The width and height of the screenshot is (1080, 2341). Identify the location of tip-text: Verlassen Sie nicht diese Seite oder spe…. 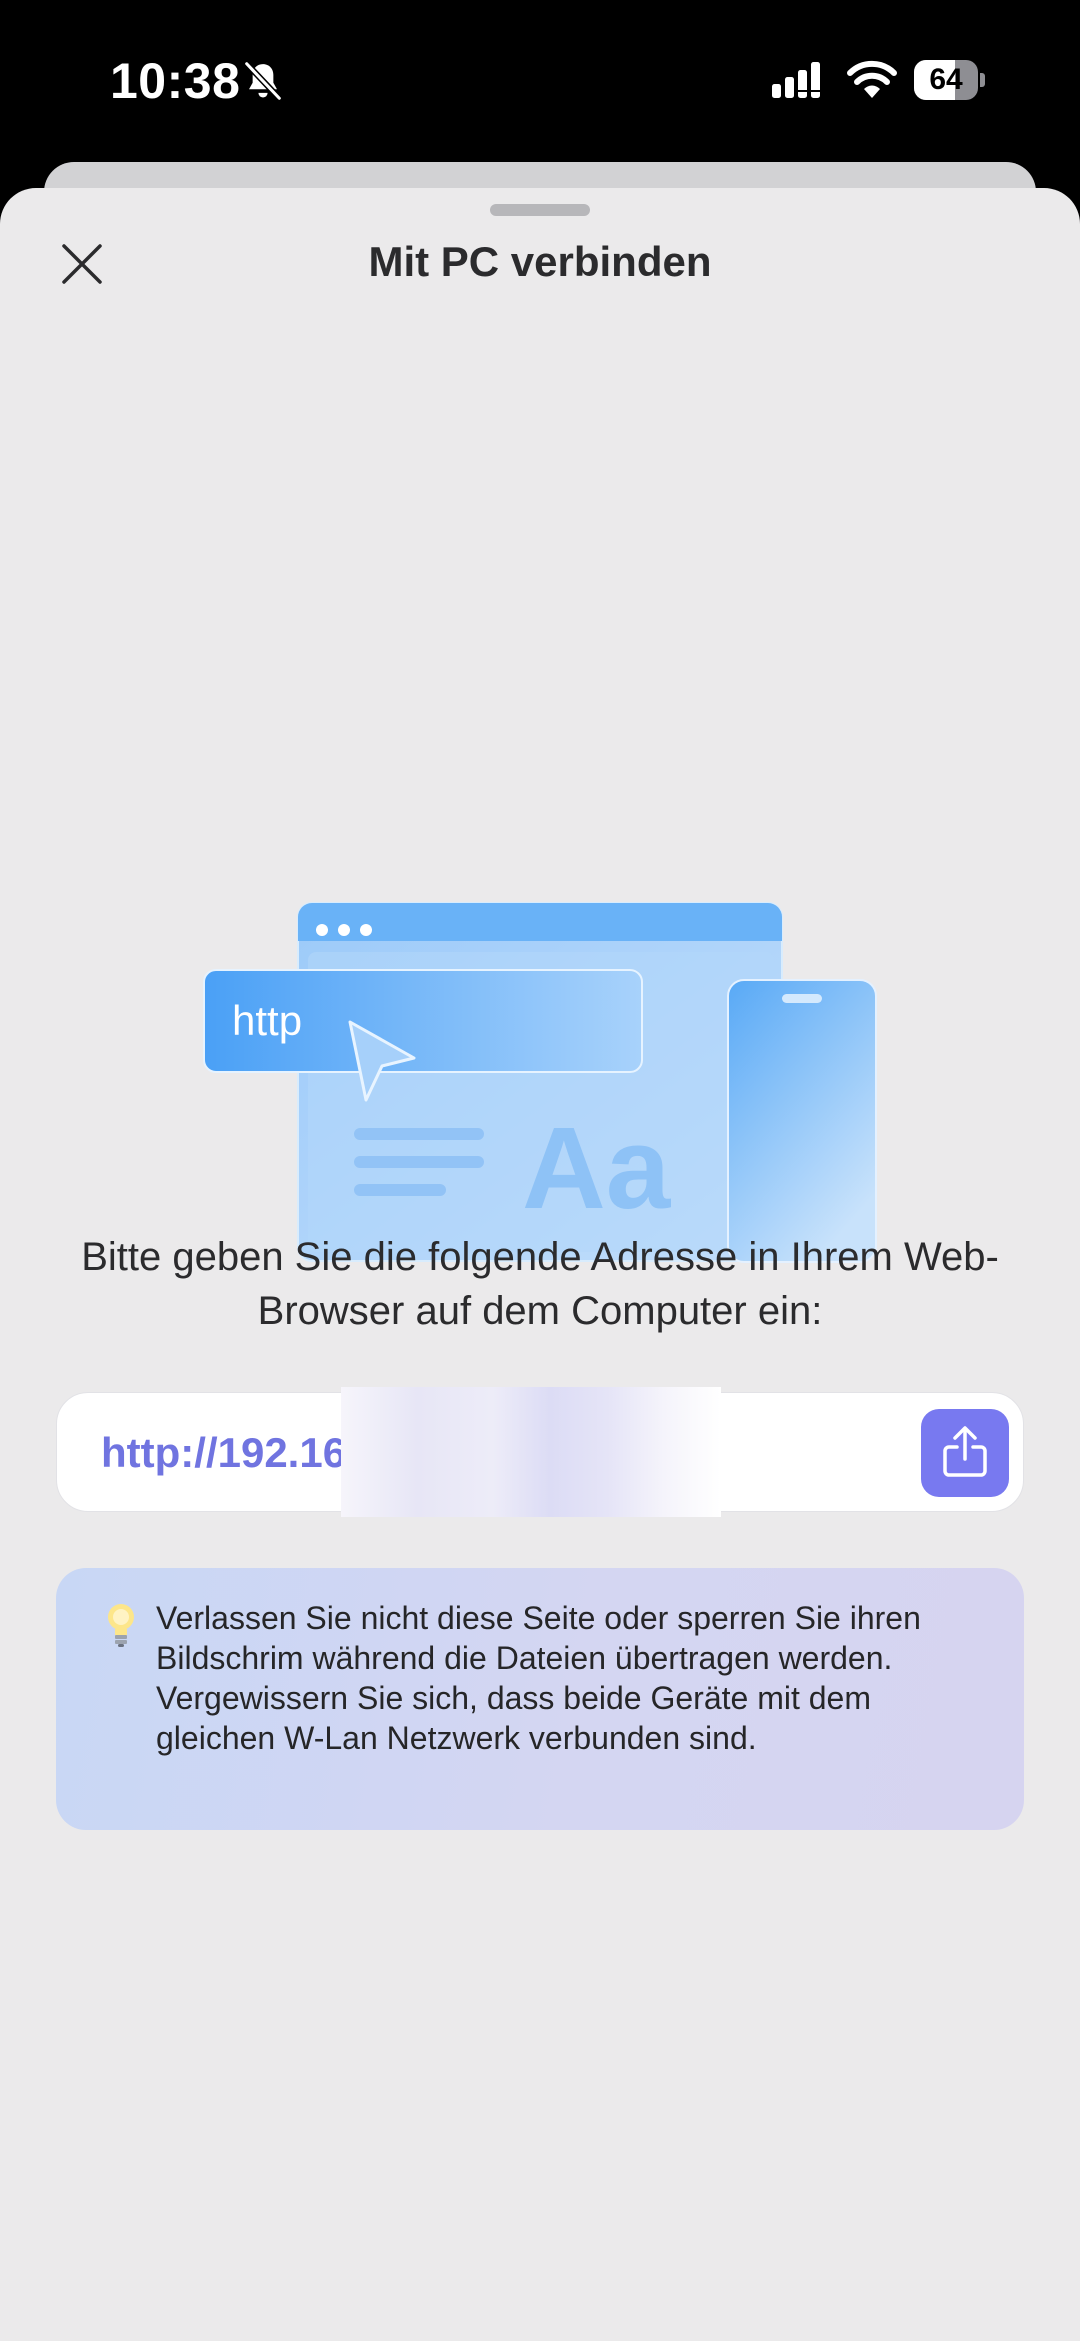
(576, 1678).